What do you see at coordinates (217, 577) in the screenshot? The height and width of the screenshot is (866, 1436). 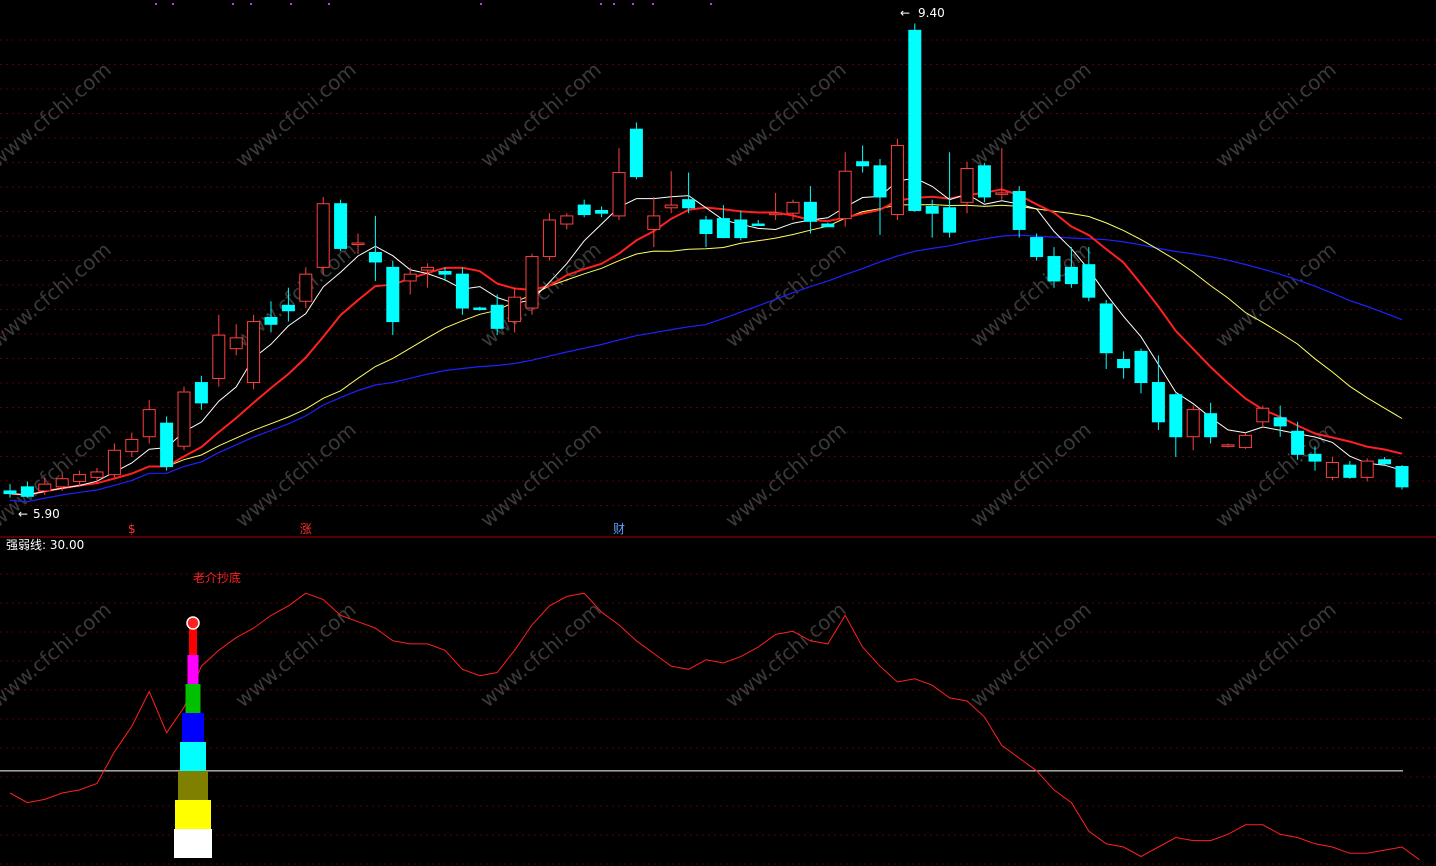 I see `bottom-signal-annotation: 老介抄底` at bounding box center [217, 577].